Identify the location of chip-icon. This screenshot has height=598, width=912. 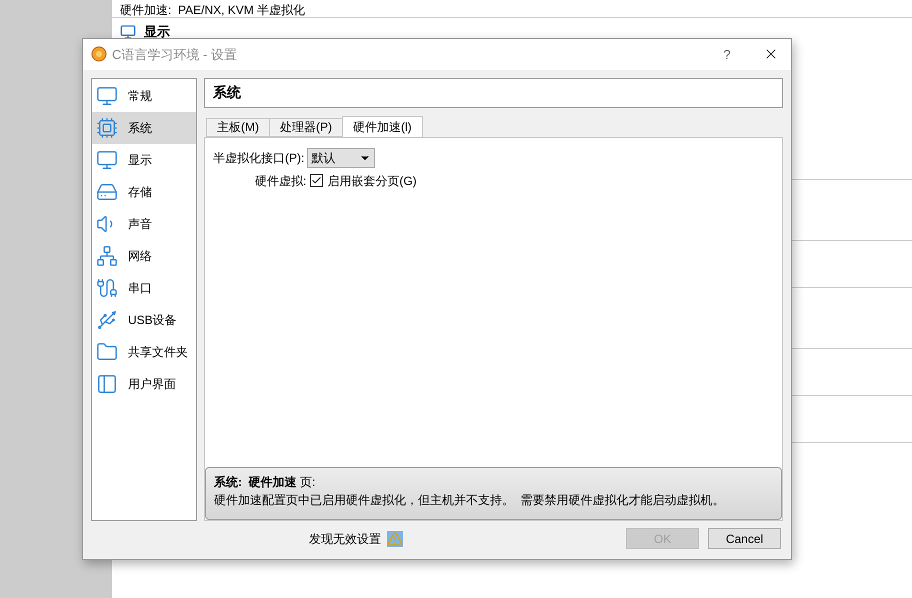
(107, 127).